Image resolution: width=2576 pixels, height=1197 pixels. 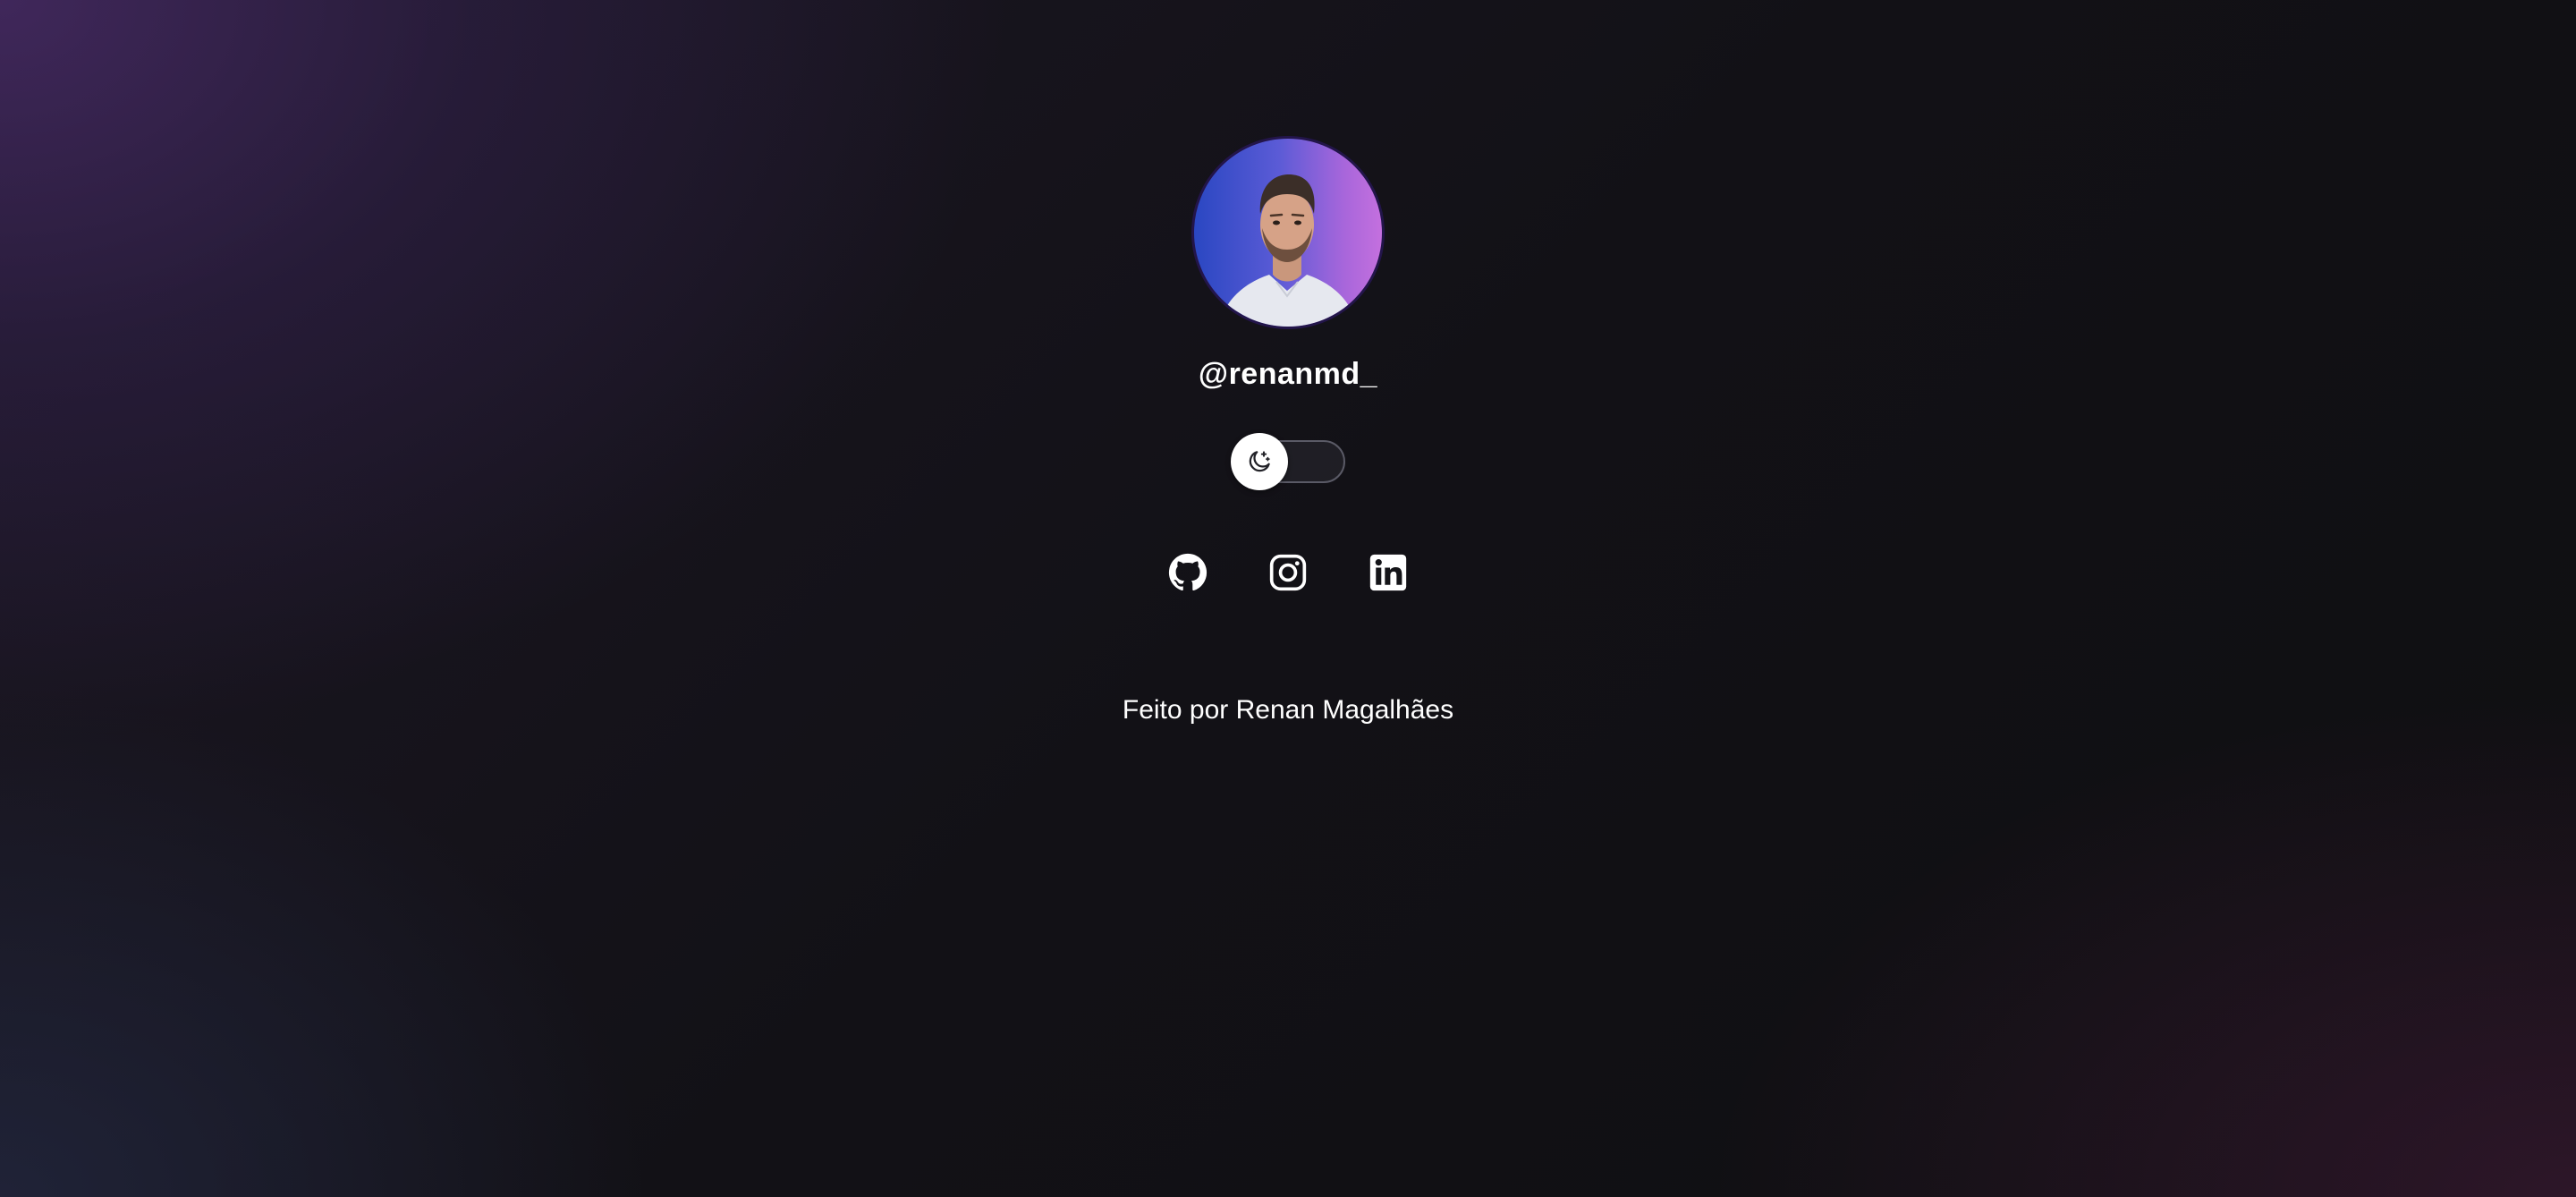 I want to click on github-link, so click(x=1188, y=572).